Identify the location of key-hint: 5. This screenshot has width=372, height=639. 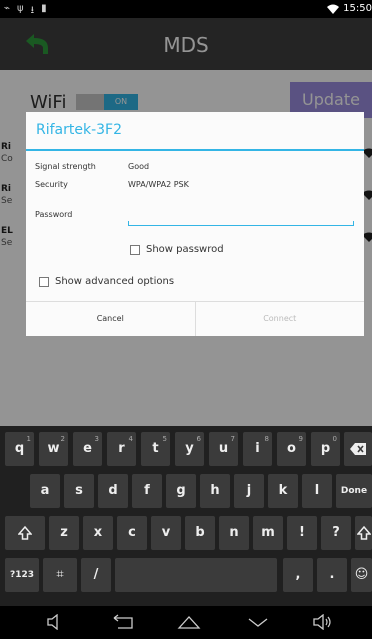
(164, 439).